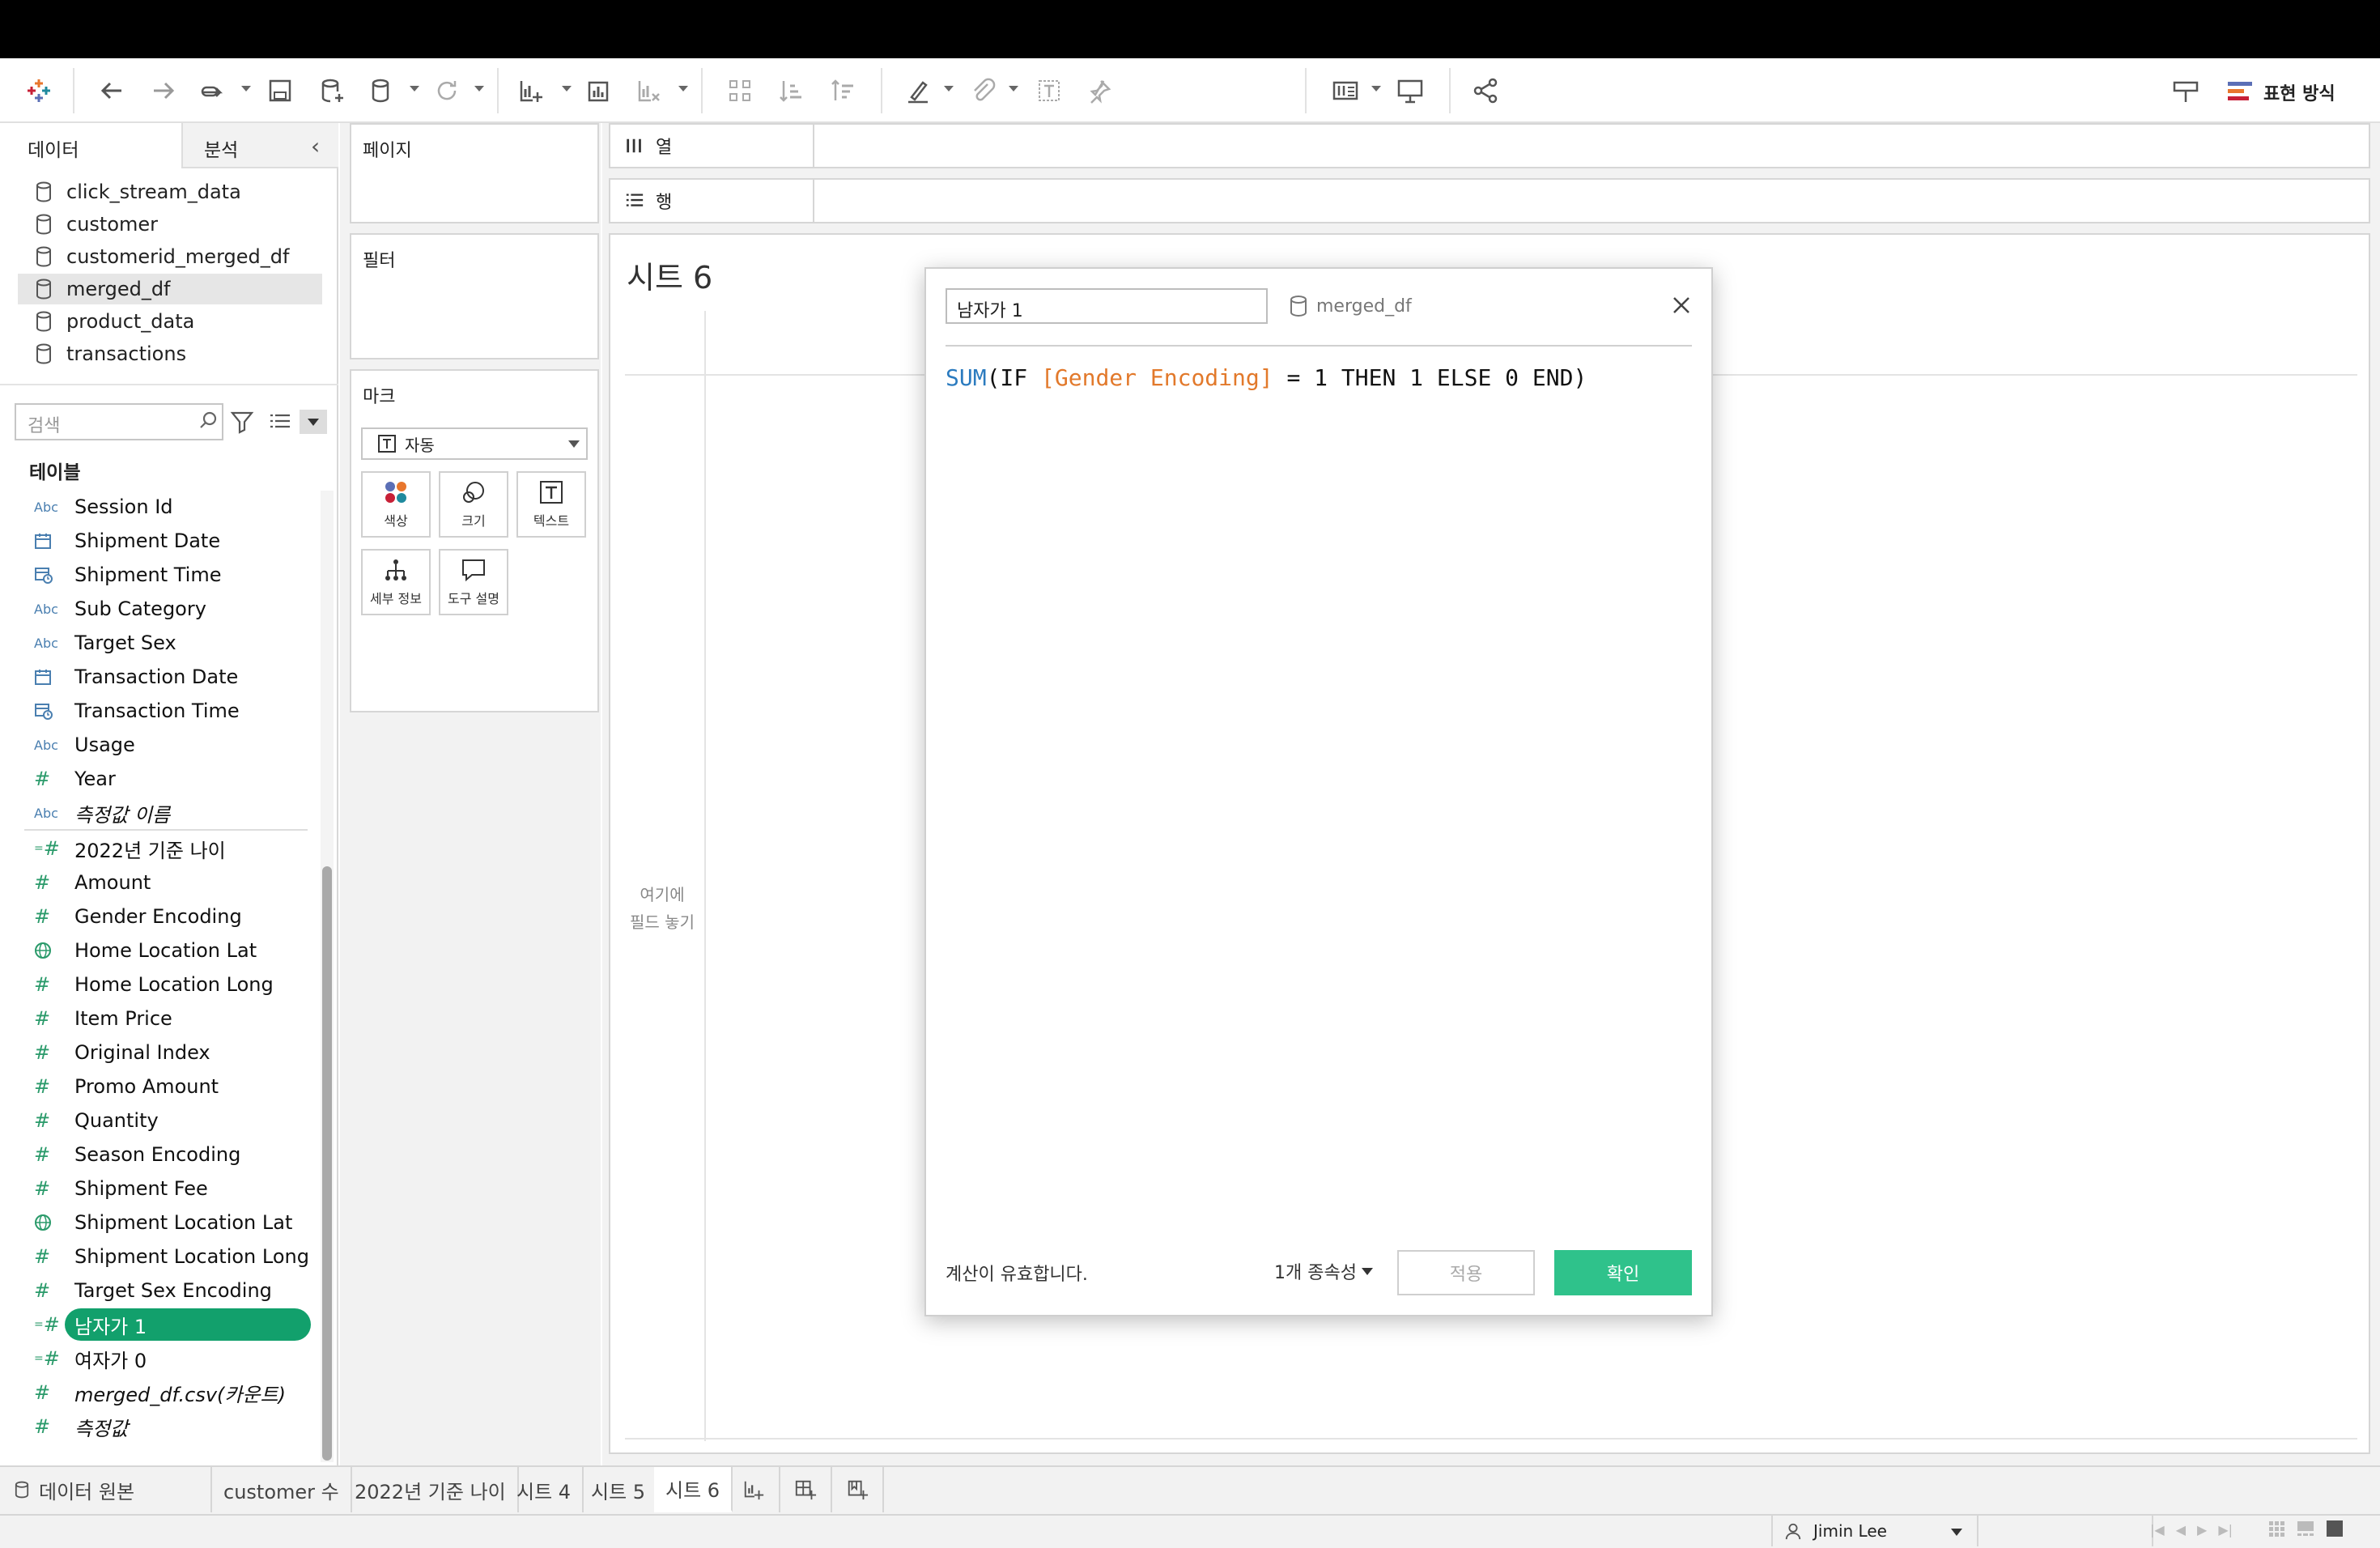 The height and width of the screenshot is (1548, 2380). Describe the element at coordinates (649, 91) in the screenshot. I see `clear-sheet-icon` at that location.